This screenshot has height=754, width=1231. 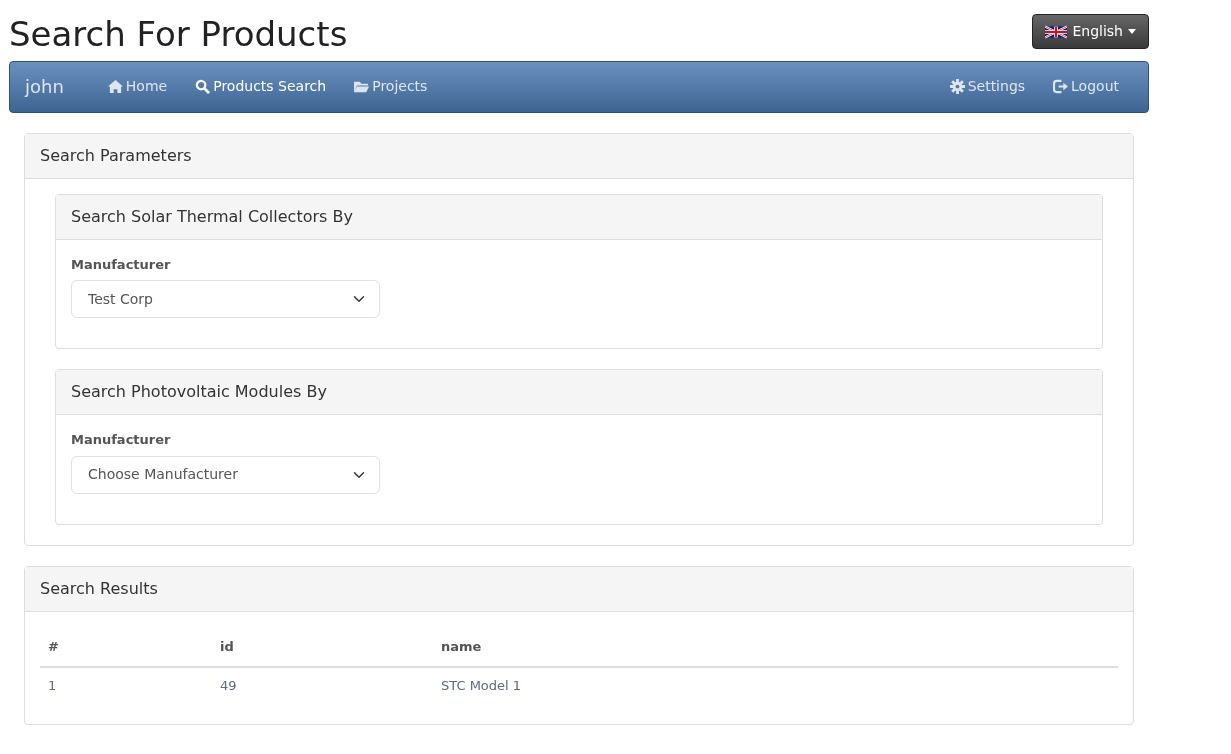 What do you see at coordinates (987, 87) in the screenshot?
I see `nav-link: Settings` at bounding box center [987, 87].